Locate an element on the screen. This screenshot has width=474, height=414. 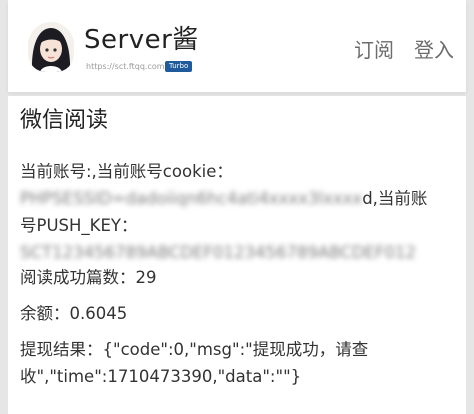
withdraw-line: 收","time":1710473390,"data":""} is located at coordinates (161, 376).